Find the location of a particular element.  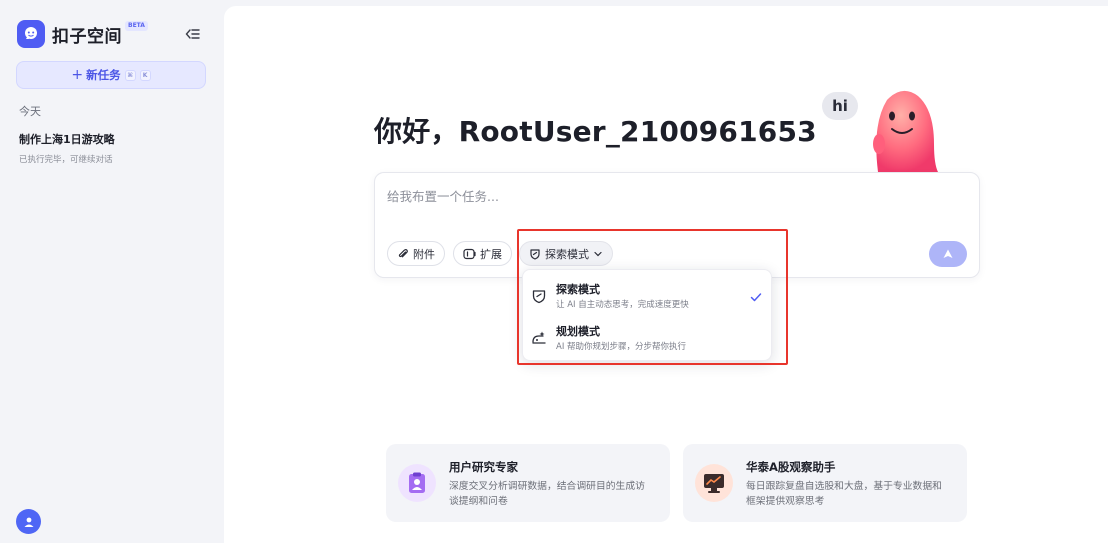

collapse-sidebar-icon is located at coordinates (193, 34).